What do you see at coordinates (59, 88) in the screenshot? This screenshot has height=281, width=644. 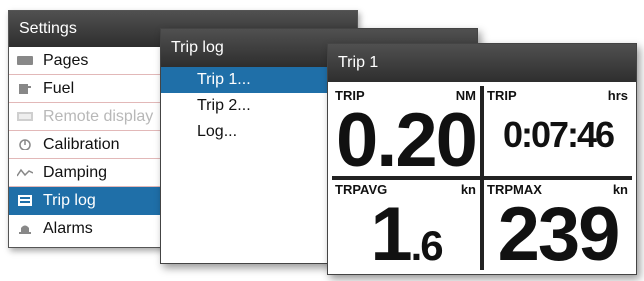 I see `settings-item-label: Fuel` at bounding box center [59, 88].